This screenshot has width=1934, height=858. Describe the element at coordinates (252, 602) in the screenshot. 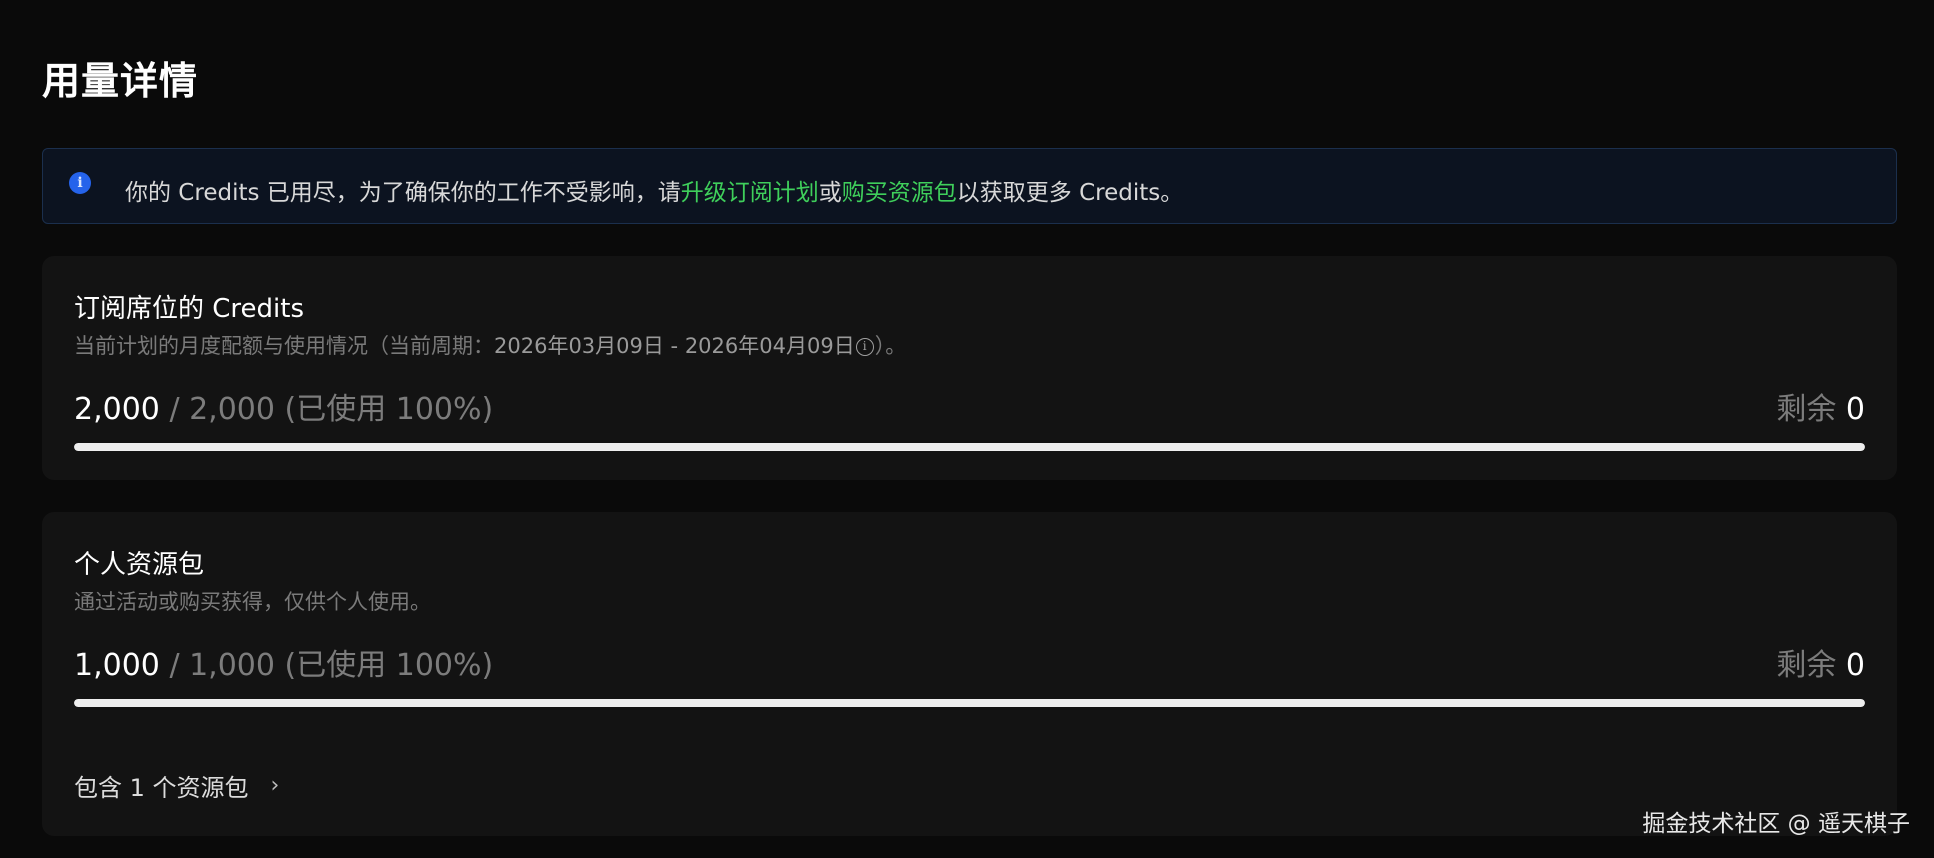

I see `card-subtitle: 通过活动或购买获得，仅供个人使用。` at that location.